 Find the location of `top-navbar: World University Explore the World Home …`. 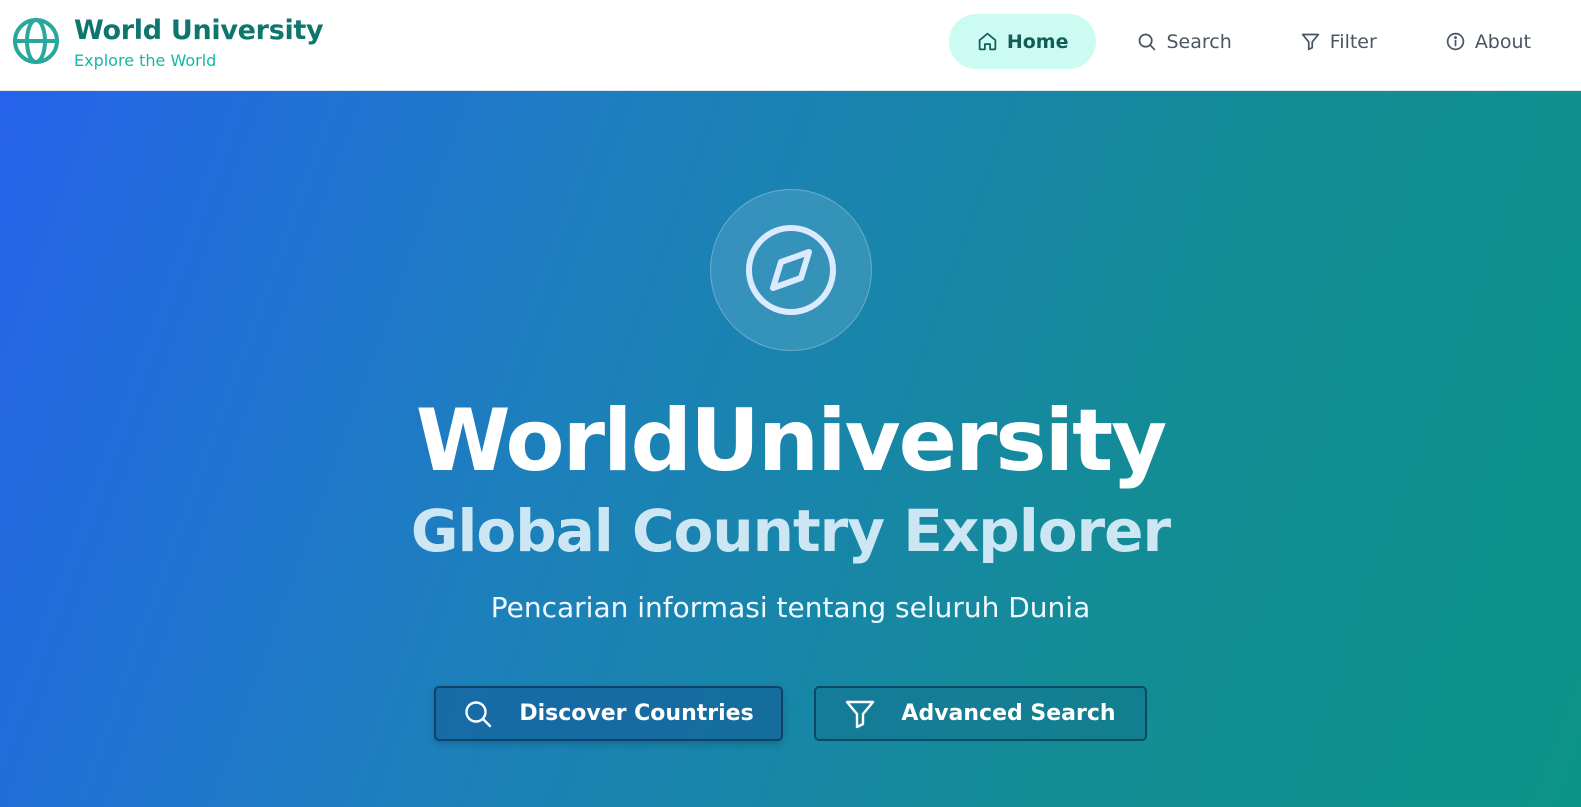

top-navbar: World University Explore the World Home … is located at coordinates (790, 45).